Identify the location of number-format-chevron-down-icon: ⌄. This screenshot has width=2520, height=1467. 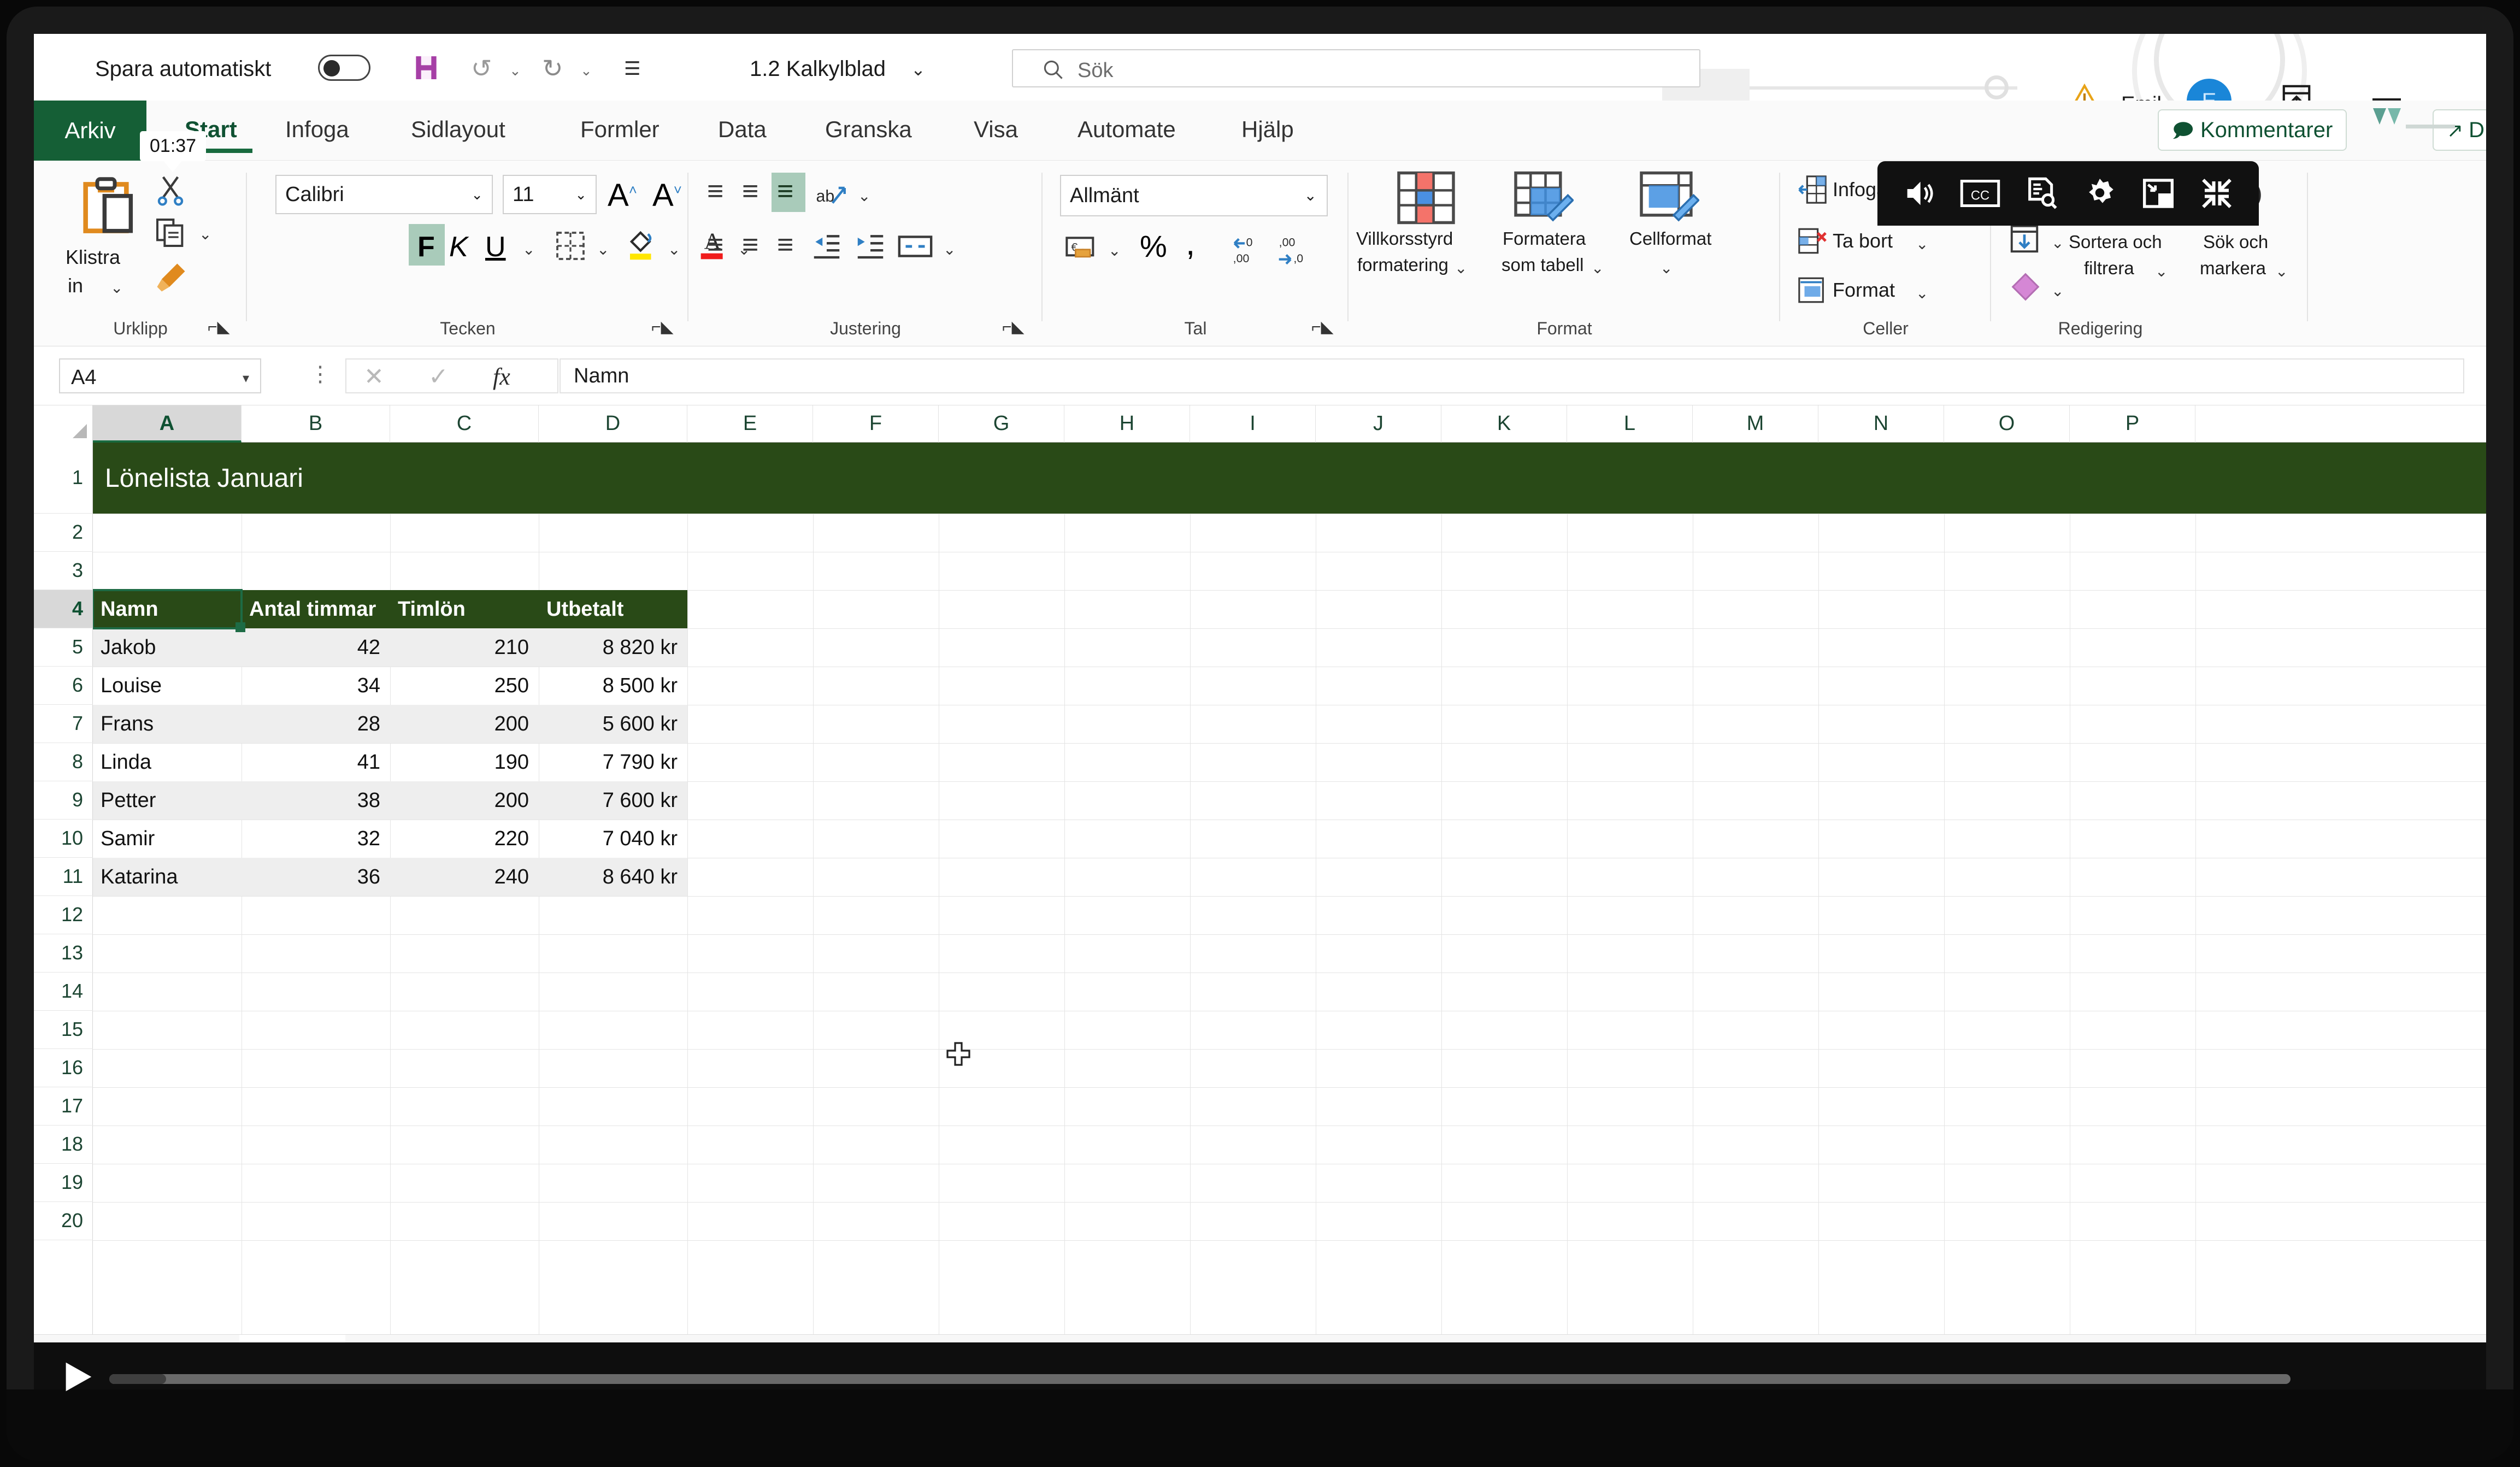
(1310, 195).